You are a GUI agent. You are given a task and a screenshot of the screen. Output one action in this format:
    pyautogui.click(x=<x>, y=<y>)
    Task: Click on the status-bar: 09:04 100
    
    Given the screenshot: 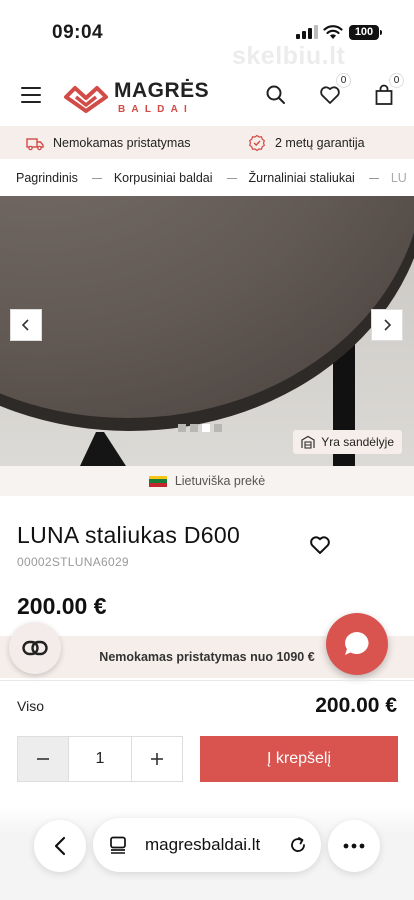 What is the action you would take?
    pyautogui.click(x=207, y=33)
    